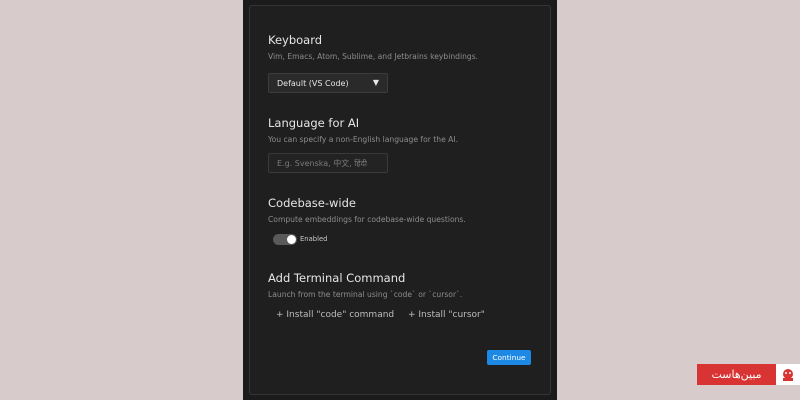 This screenshot has height=400, width=800. I want to click on toggle-label: Enabled, so click(314, 239).